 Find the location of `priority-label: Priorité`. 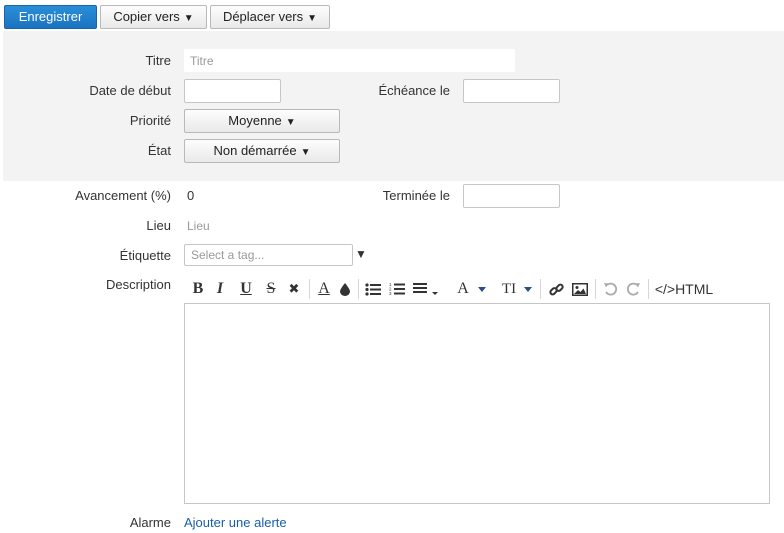

priority-label: Priorité is located at coordinates (150, 120).